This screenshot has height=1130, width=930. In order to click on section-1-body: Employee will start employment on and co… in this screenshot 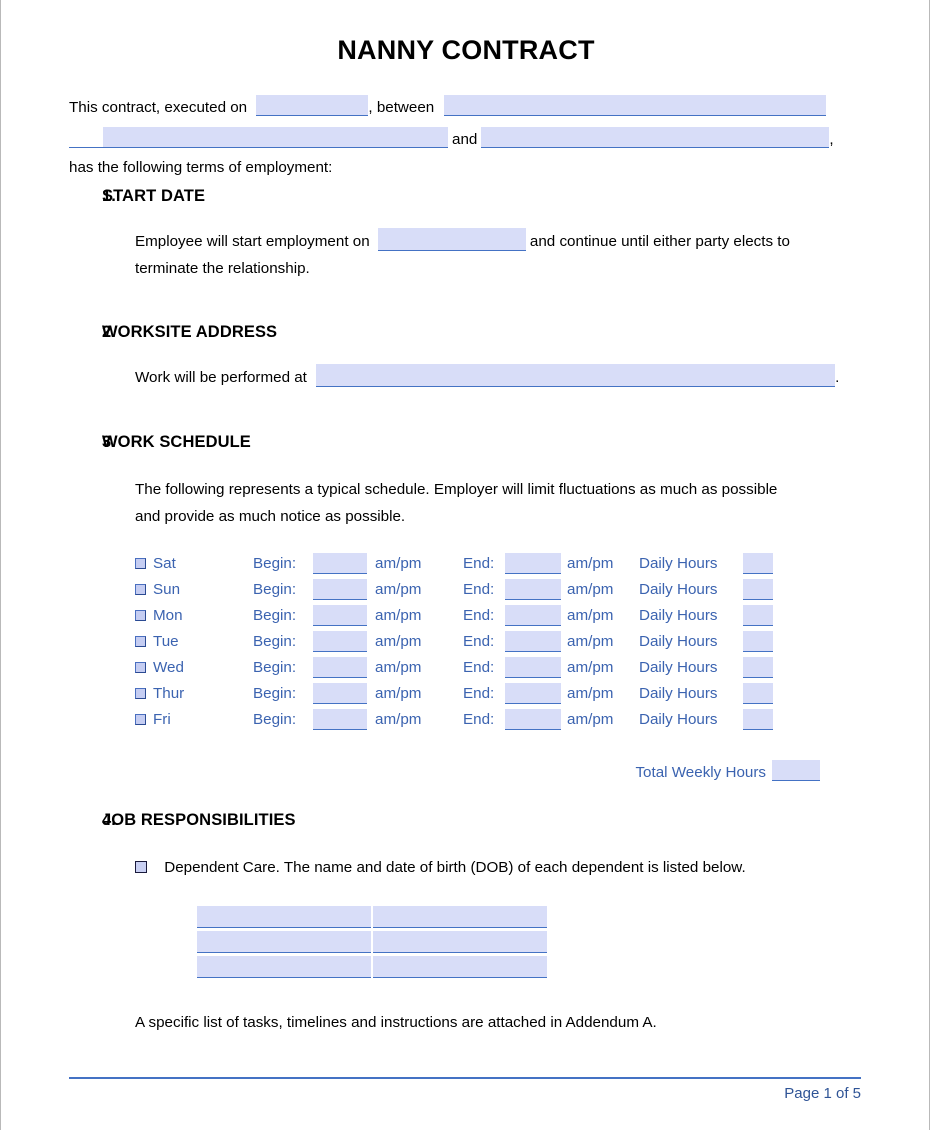, I will do `click(466, 254)`.